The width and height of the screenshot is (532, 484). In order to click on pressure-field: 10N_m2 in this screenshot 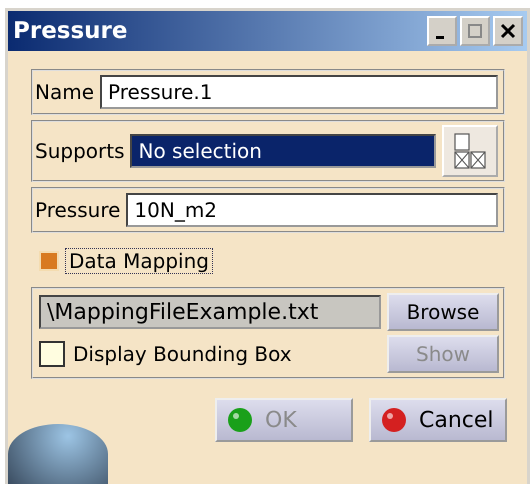, I will do `click(312, 210)`.